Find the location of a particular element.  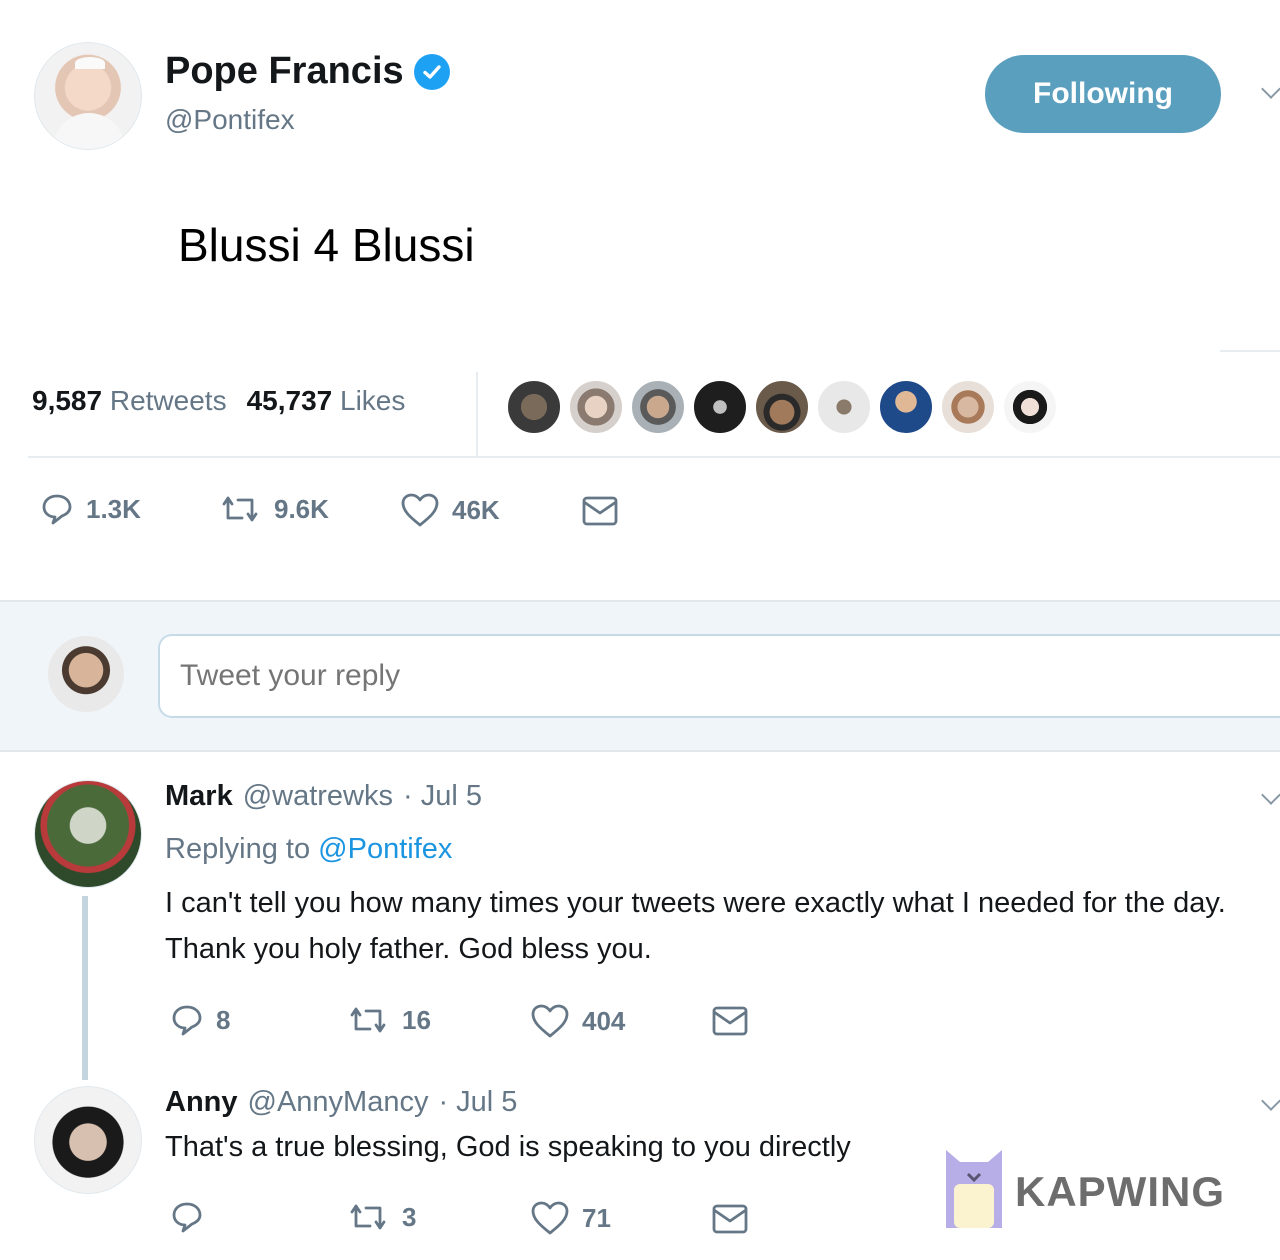

reply-author-handle: @watrewks is located at coordinates (318, 796).